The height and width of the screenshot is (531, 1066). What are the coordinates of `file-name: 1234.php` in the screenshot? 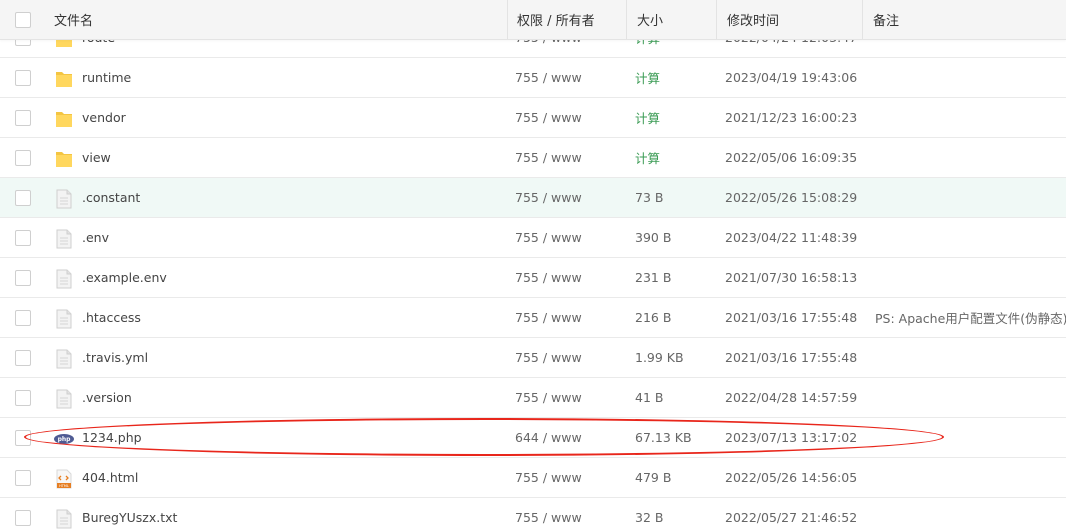 It's located at (112, 437).